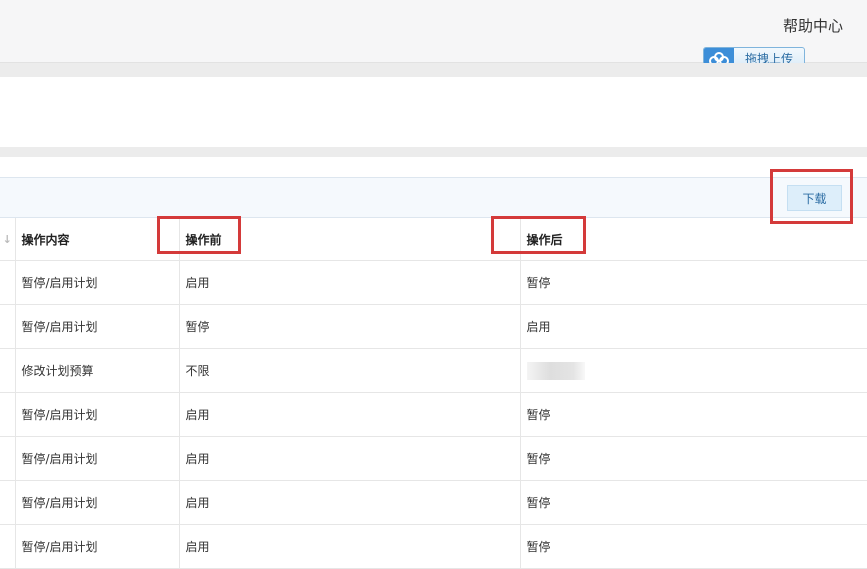  What do you see at coordinates (45, 239) in the screenshot?
I see `column-header-label: 操作内容` at bounding box center [45, 239].